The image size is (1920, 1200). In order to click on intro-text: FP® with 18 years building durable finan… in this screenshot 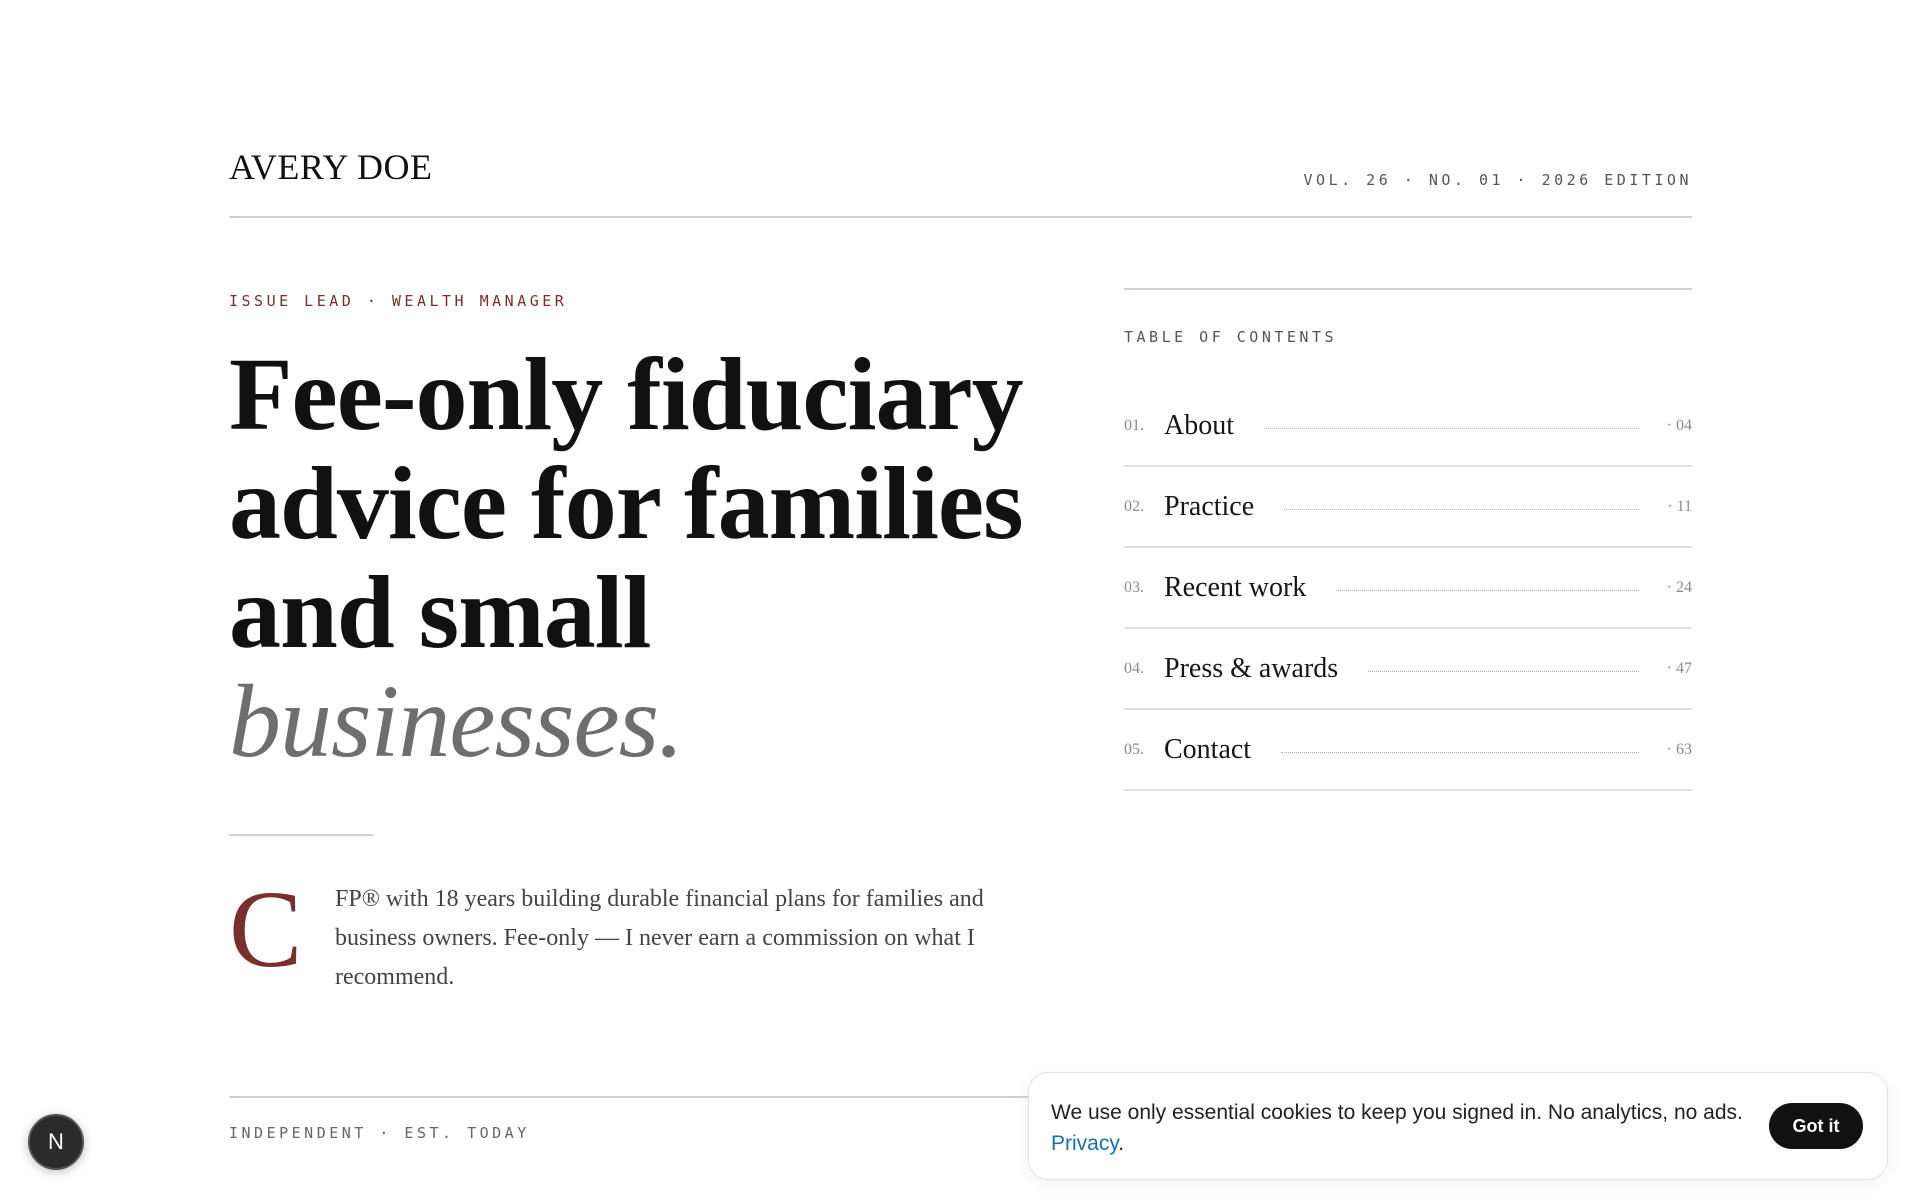, I will do `click(659, 938)`.